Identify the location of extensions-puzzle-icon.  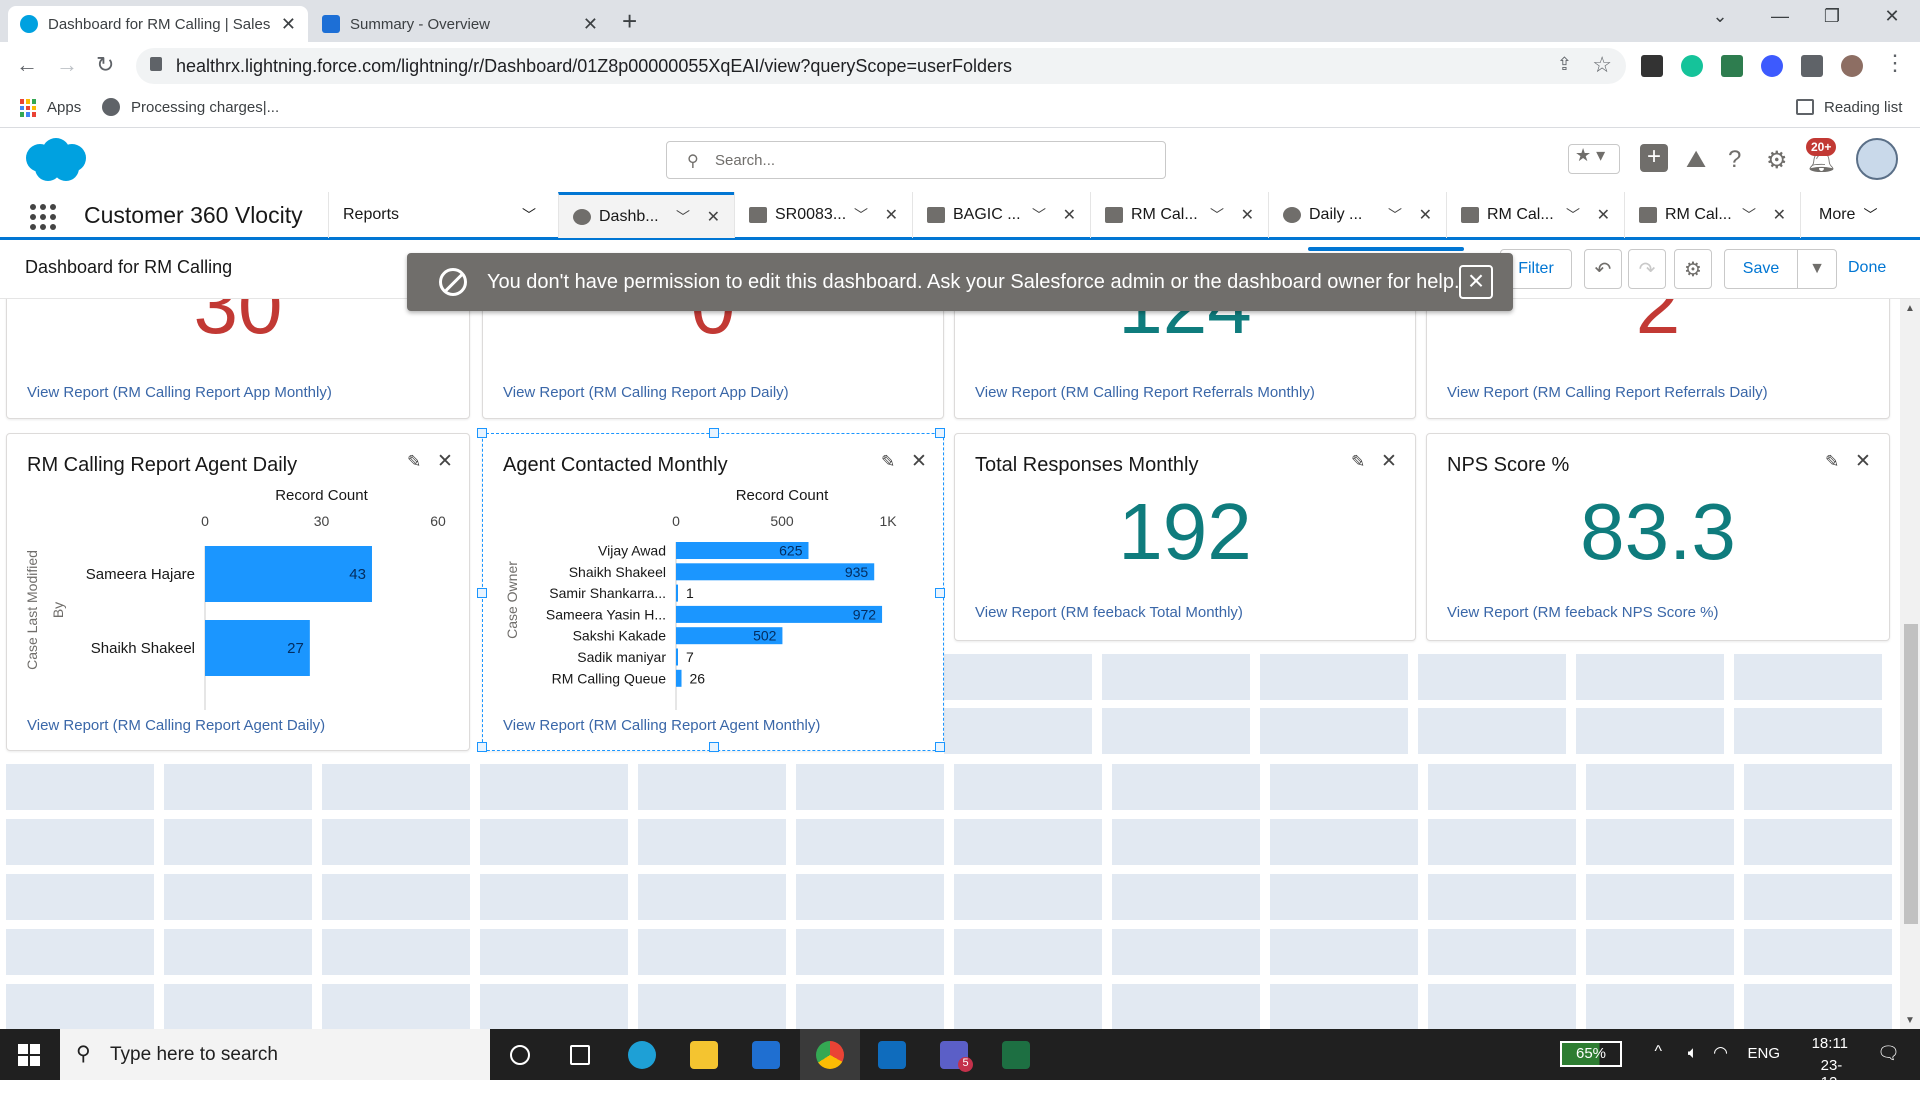
(1812, 66).